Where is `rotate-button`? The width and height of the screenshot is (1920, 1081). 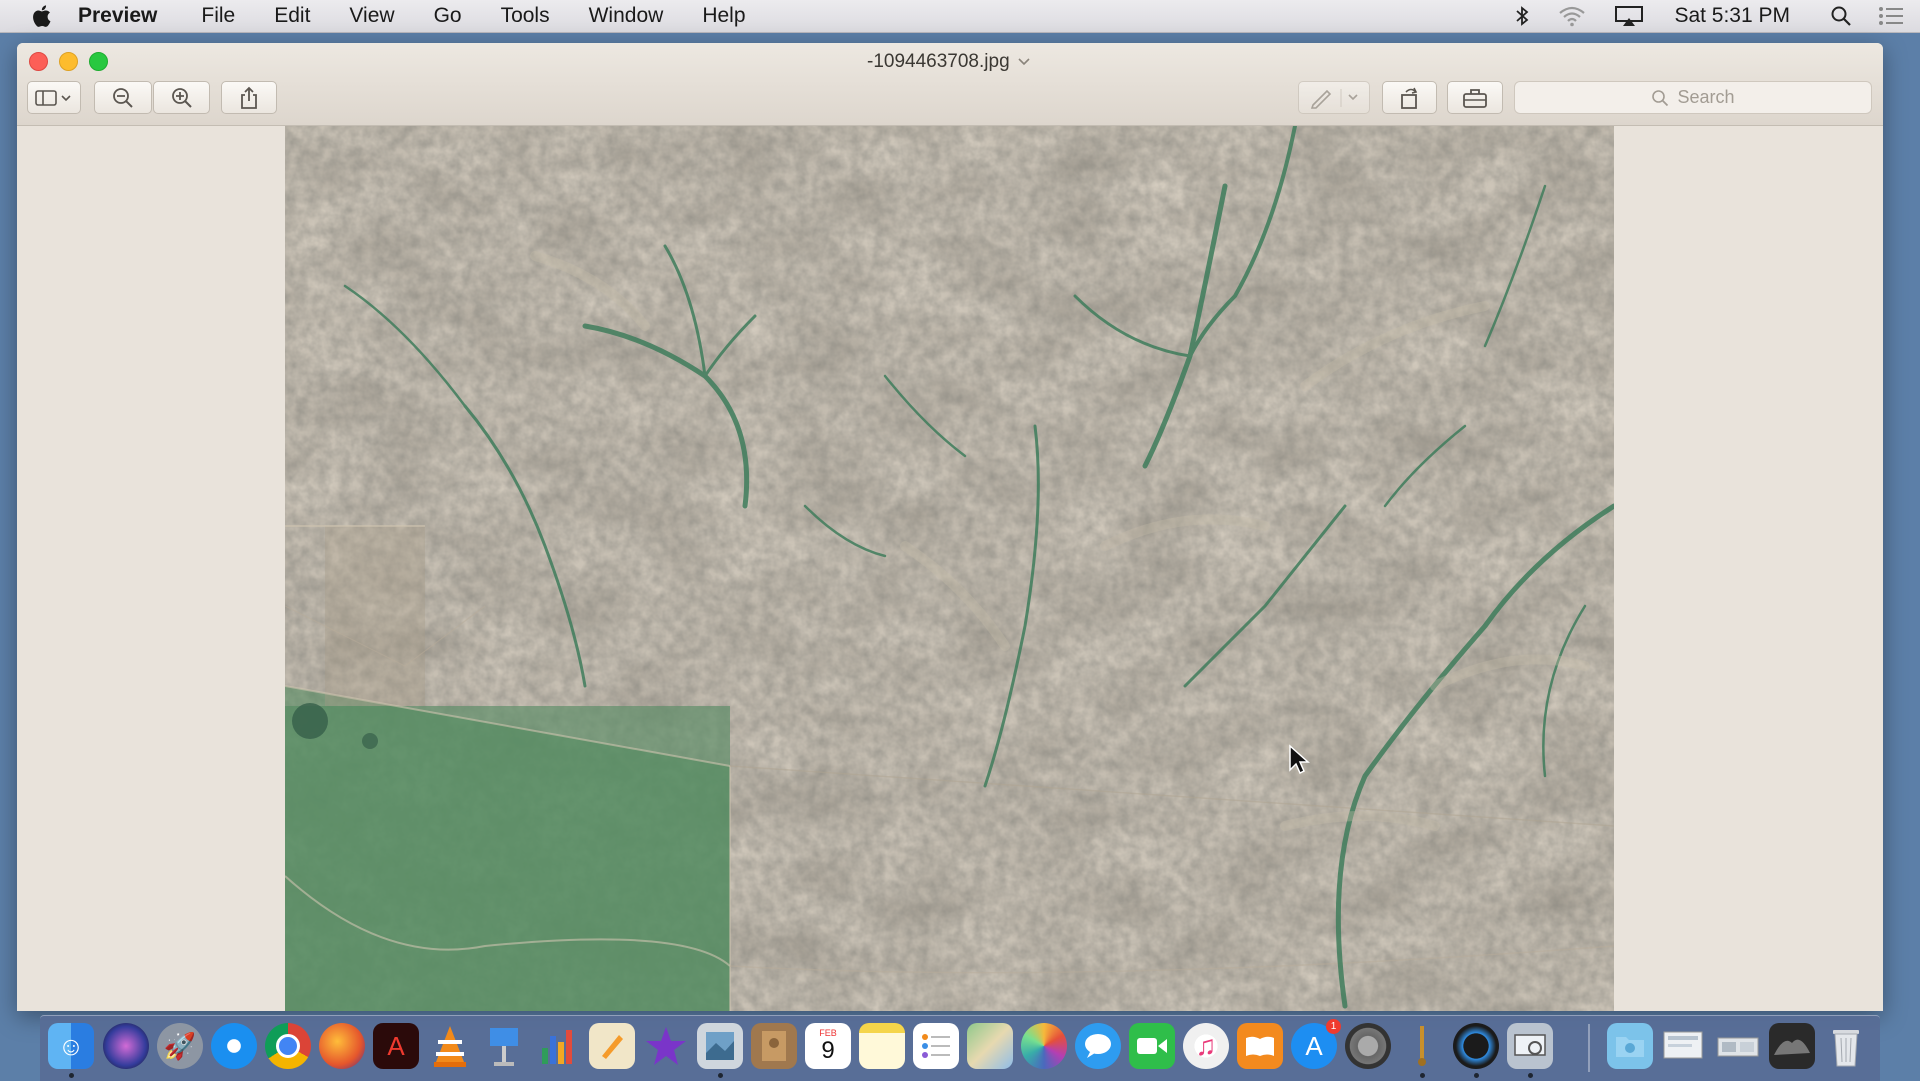 rotate-button is located at coordinates (1409, 97).